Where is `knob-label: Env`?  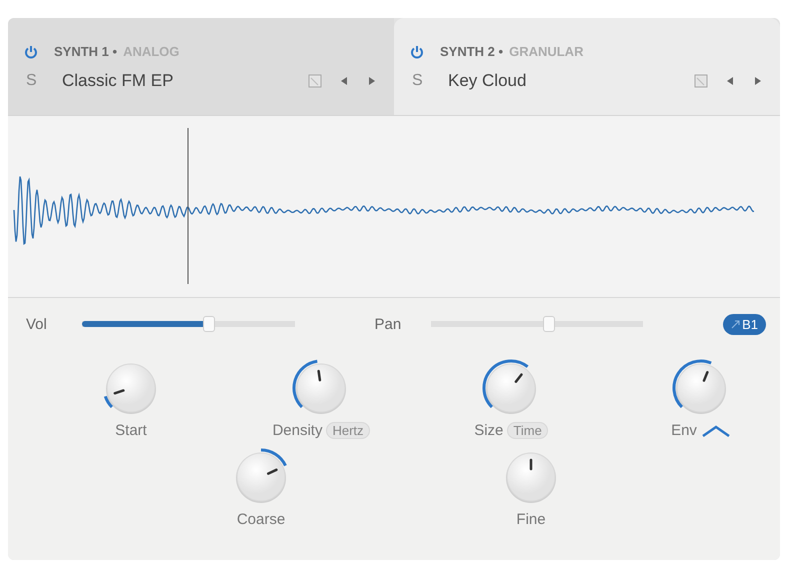
knob-label: Env is located at coordinates (684, 430).